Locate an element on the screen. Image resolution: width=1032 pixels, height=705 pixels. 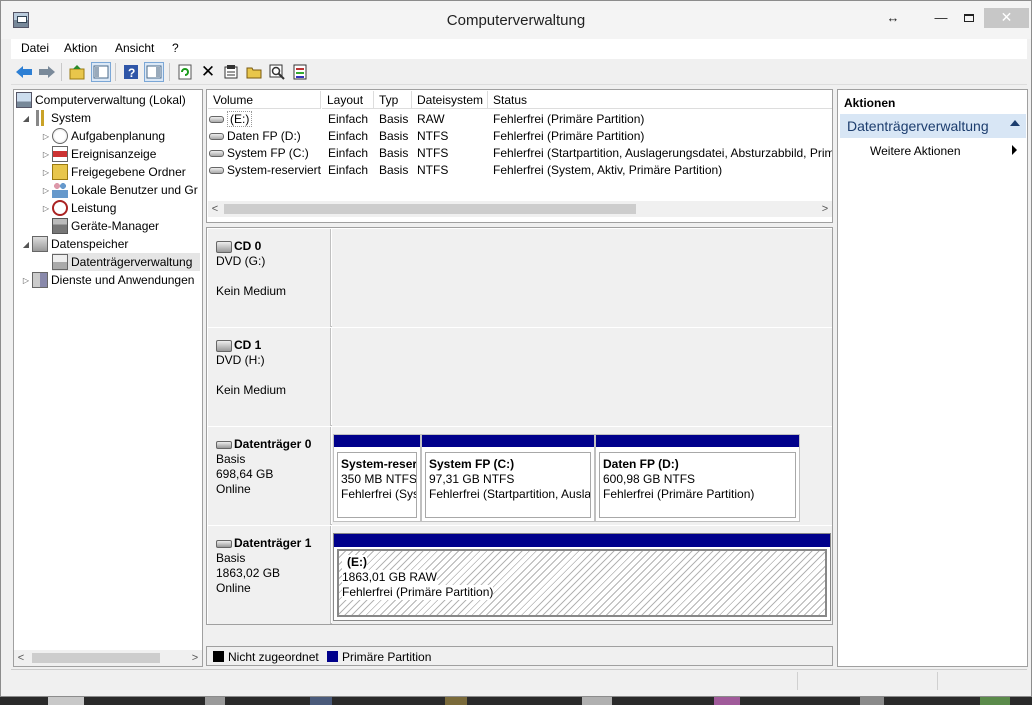
menu-ansicht: Ansicht is located at coordinates (134, 48).